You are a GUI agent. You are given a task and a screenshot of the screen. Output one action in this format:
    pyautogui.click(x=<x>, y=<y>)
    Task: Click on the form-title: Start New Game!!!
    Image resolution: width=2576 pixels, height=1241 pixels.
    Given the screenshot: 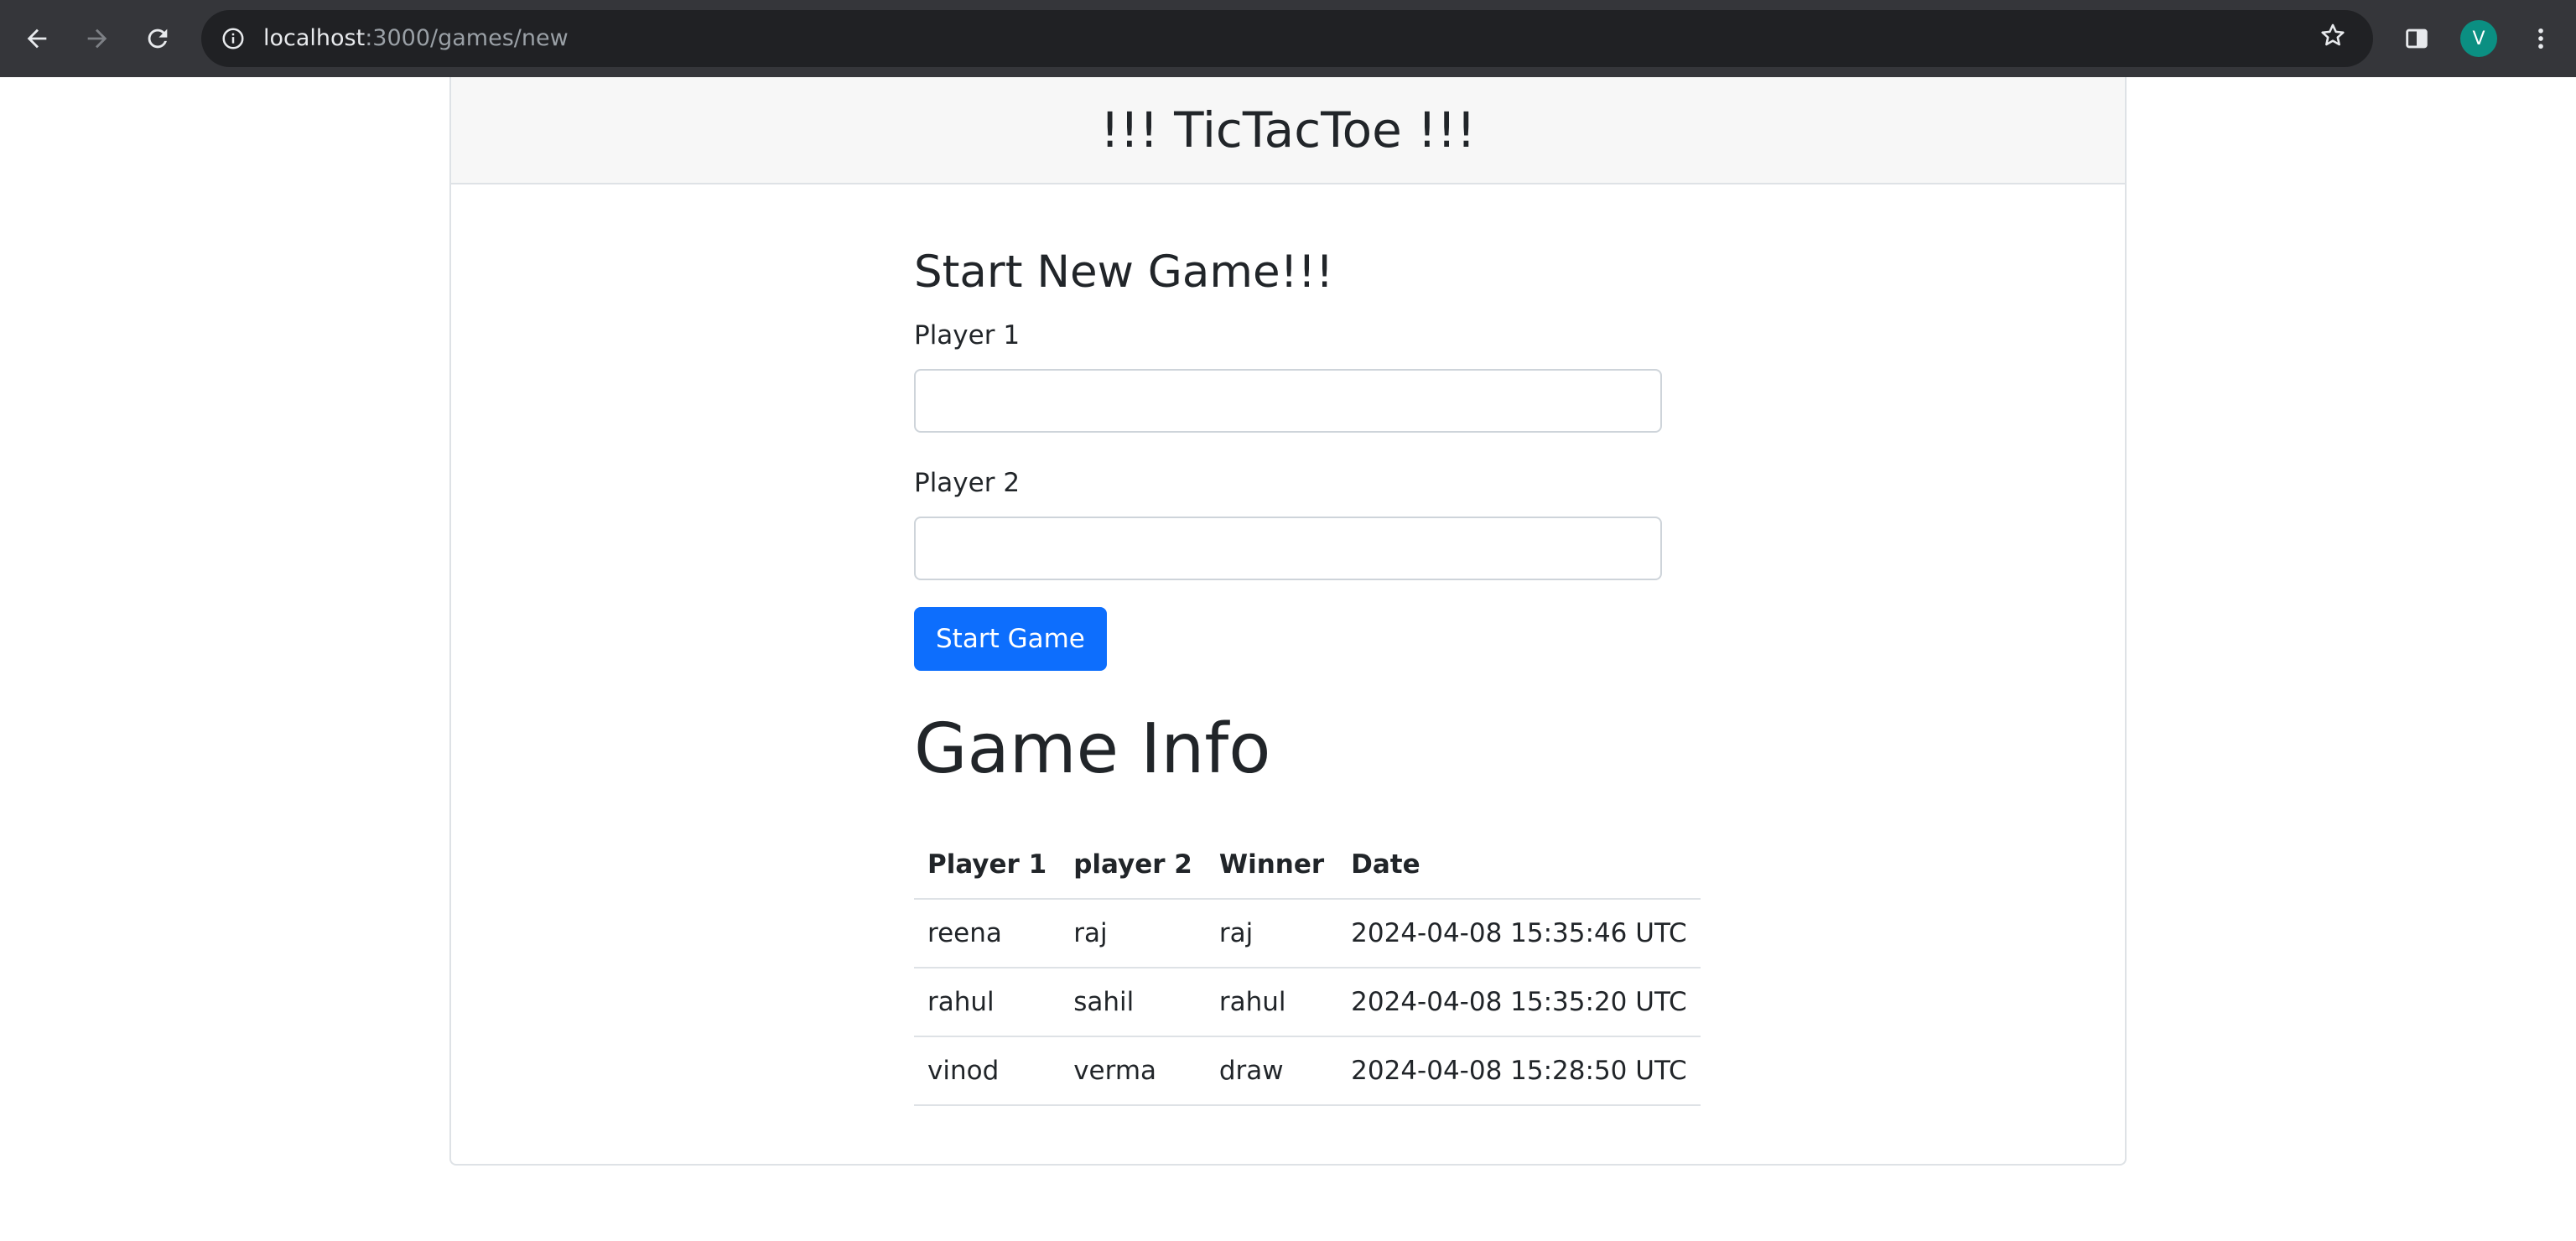 What is the action you would take?
    pyautogui.click(x=1124, y=273)
    